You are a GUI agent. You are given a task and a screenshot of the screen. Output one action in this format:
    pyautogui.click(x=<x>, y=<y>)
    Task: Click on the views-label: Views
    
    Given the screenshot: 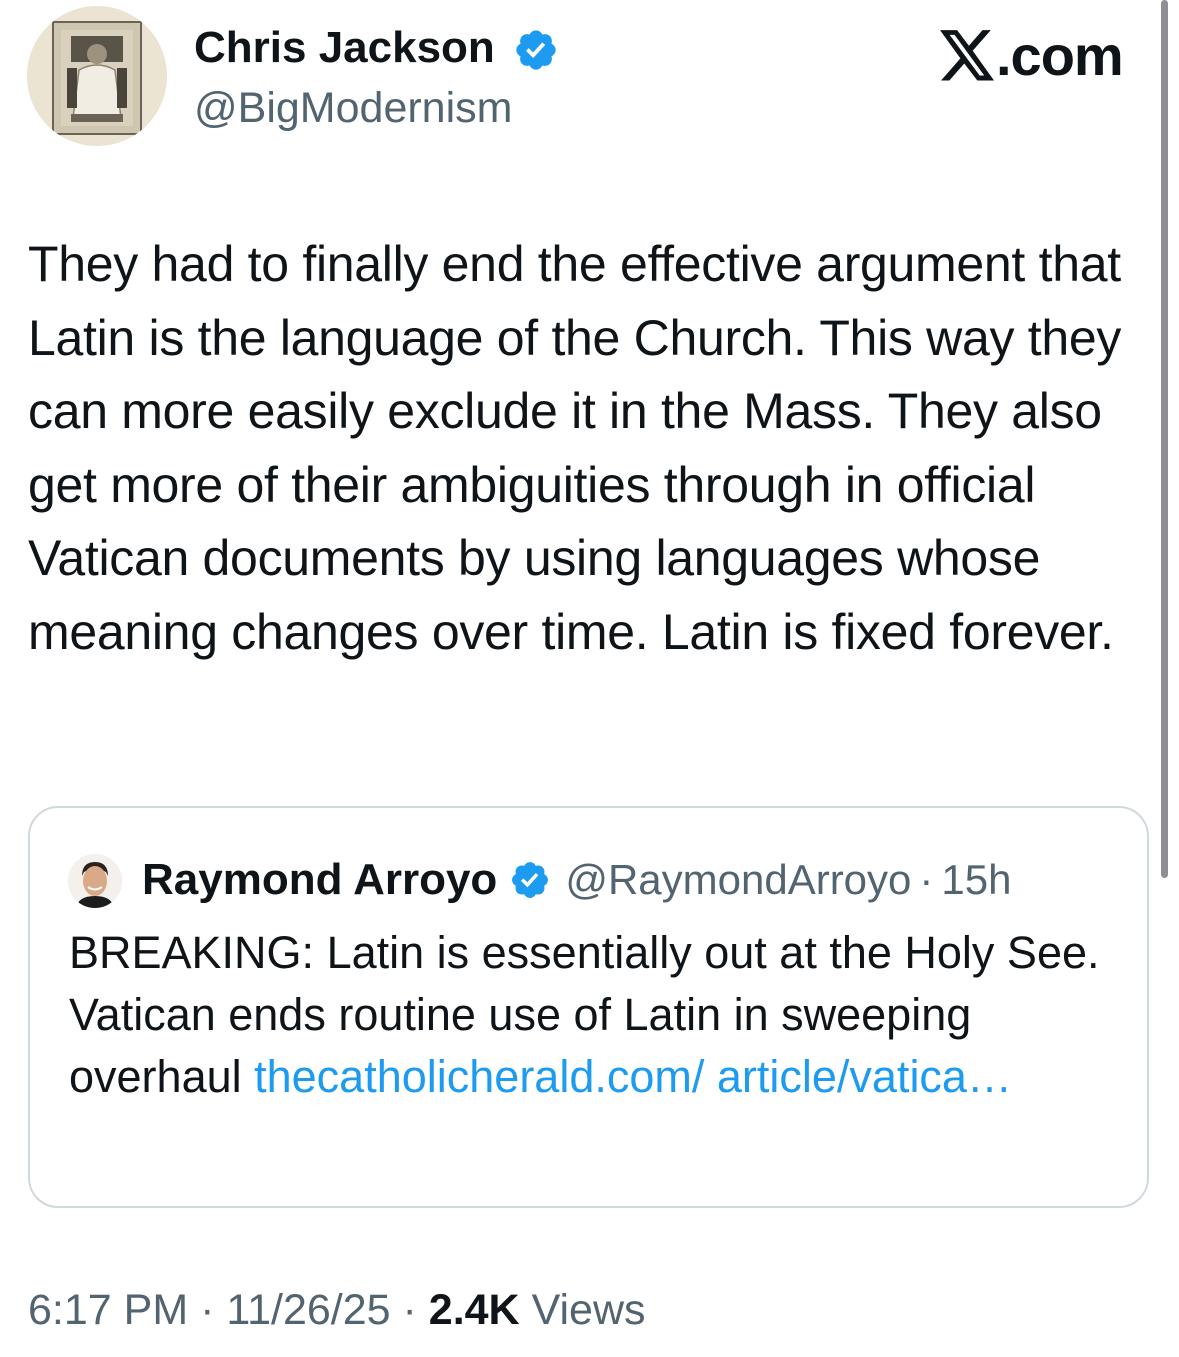 What is the action you would take?
    pyautogui.click(x=582, y=1310)
    